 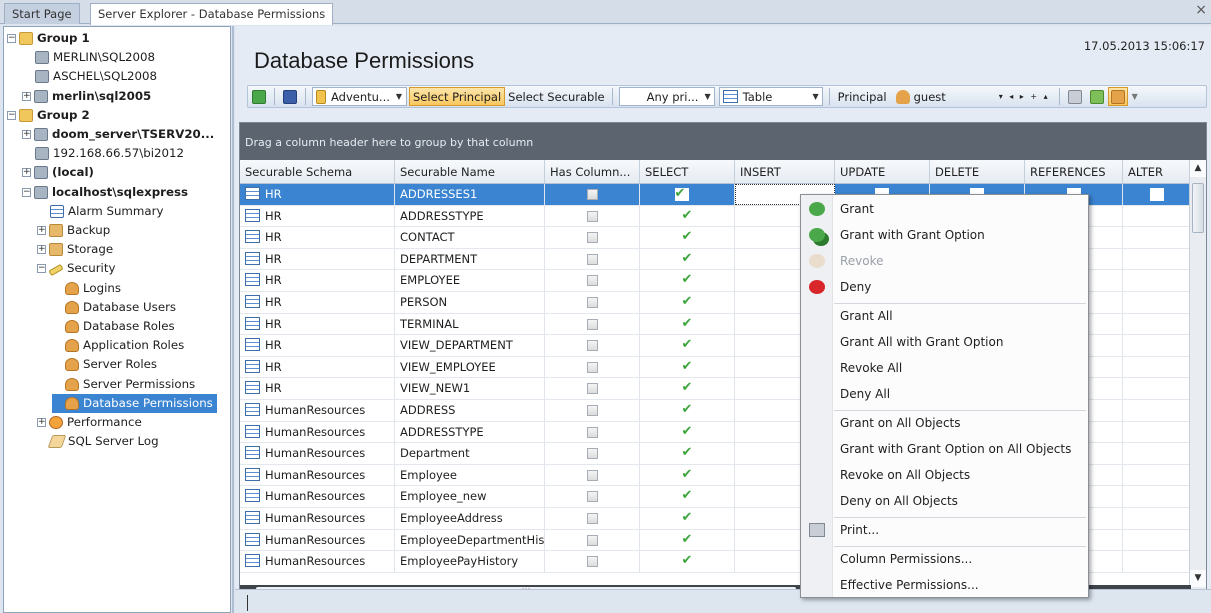 What do you see at coordinates (105, 192) in the screenshot?
I see `tree-item-localhost-sqlexpress: − localhost\sqlexpress` at bounding box center [105, 192].